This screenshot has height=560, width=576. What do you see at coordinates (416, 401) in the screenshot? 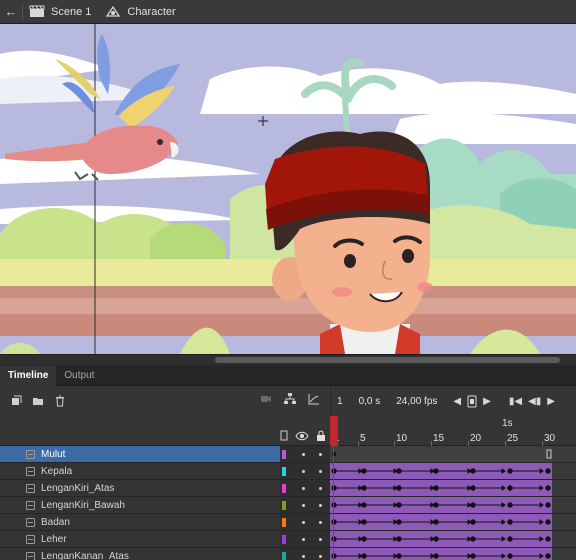
I see `frame-rate-field: 24,00 fps` at bounding box center [416, 401].